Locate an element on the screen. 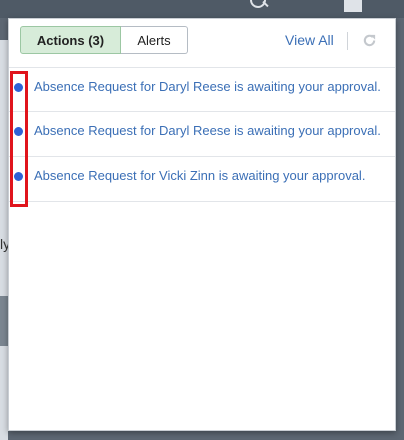 This screenshot has width=404, height=440. refresh-icon is located at coordinates (369, 40).